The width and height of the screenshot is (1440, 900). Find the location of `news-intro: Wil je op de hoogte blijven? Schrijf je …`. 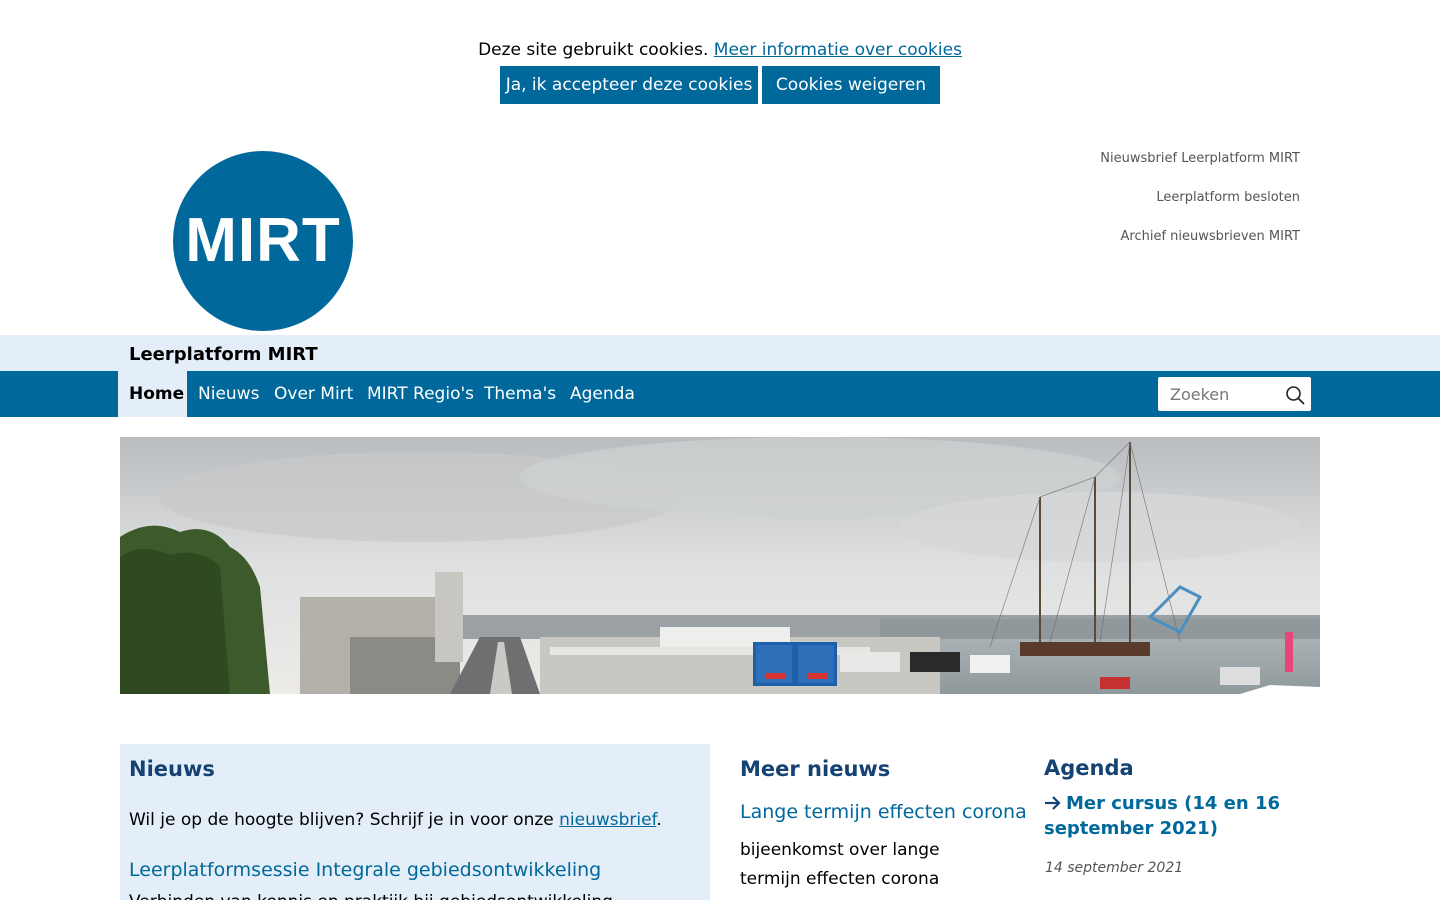

news-intro: Wil je op de hoogte blijven? Schrijf je … is located at coordinates (395, 820).